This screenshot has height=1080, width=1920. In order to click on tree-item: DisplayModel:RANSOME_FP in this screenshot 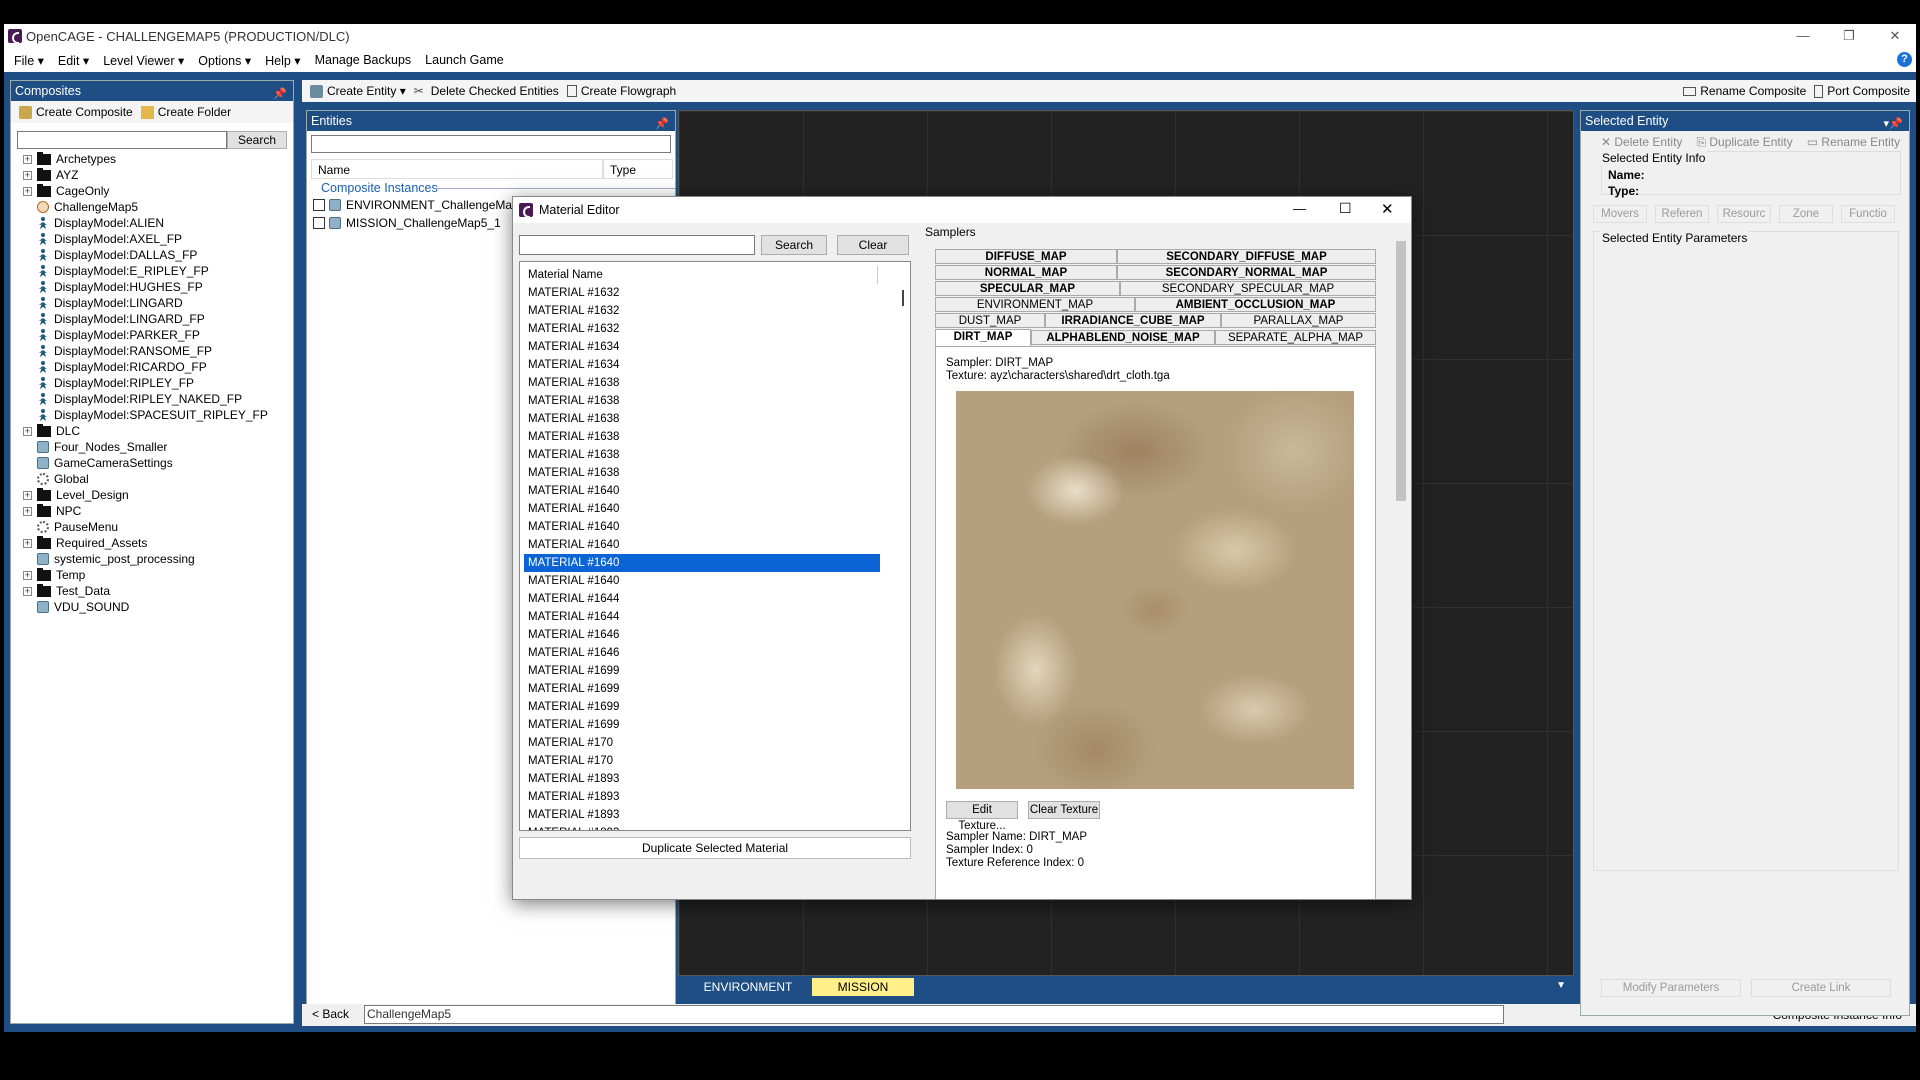, I will do `click(117, 351)`.